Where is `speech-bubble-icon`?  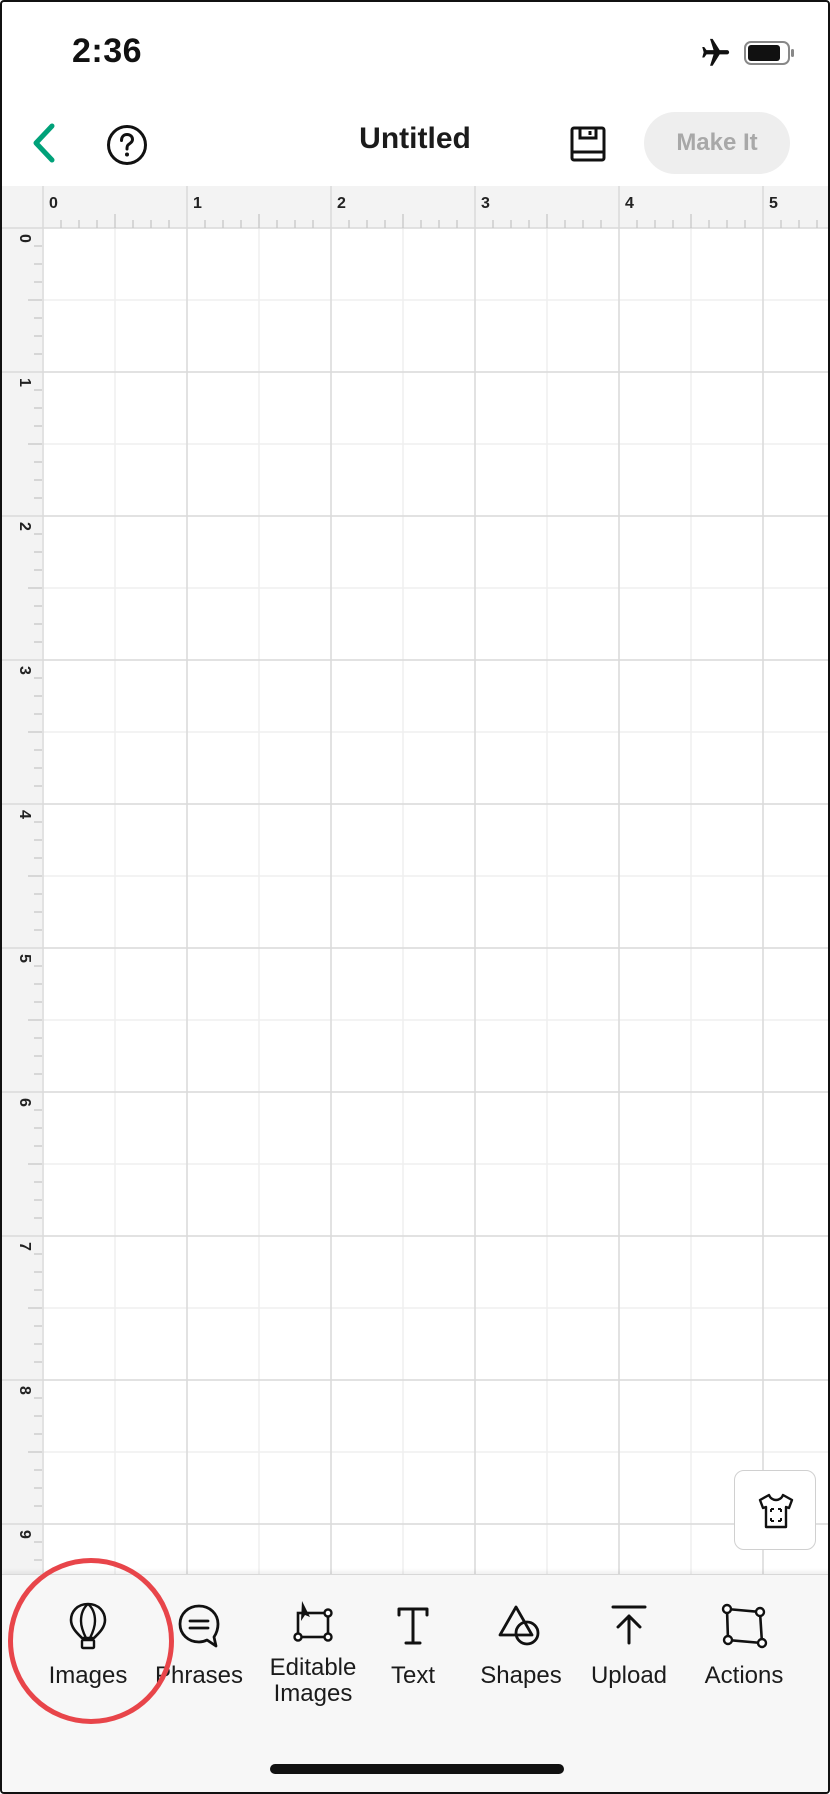
speech-bubble-icon is located at coordinates (199, 1626).